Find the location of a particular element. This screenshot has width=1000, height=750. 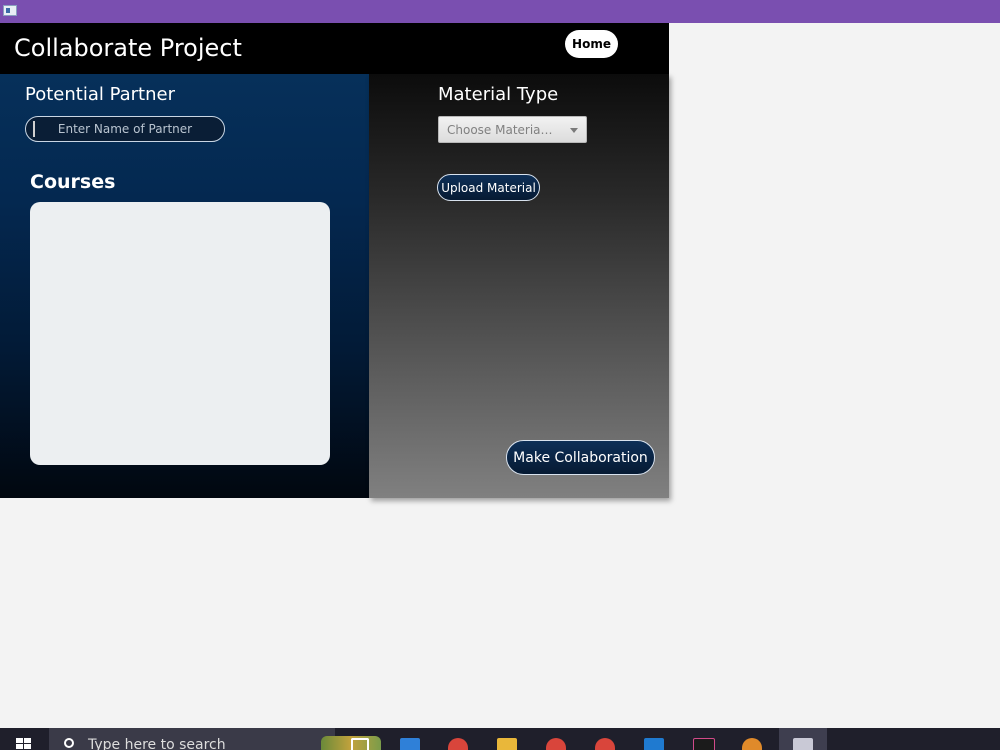

chevron-down-icon is located at coordinates (574, 130).